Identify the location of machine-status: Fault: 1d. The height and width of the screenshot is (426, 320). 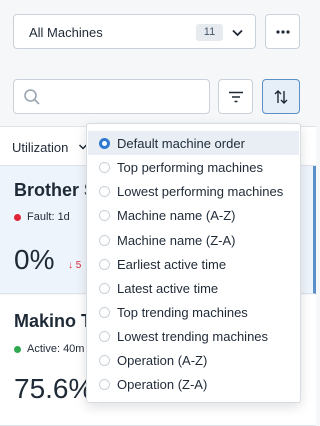
(42, 217).